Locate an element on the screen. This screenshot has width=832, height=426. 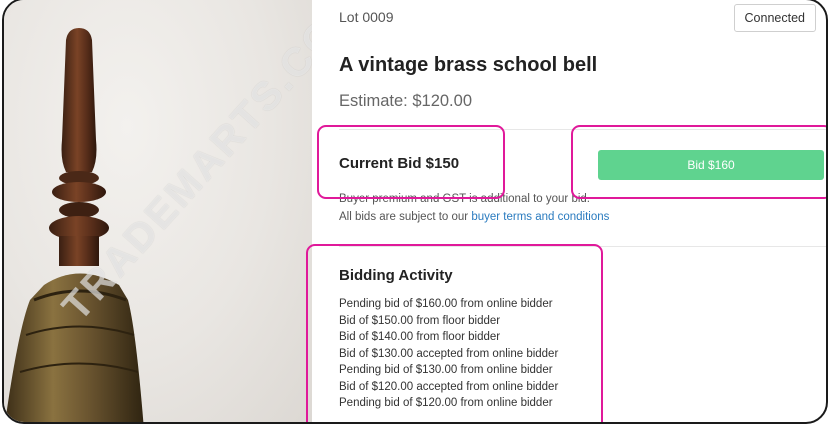
bidding-activity-highlight is located at coordinates (454, 333).